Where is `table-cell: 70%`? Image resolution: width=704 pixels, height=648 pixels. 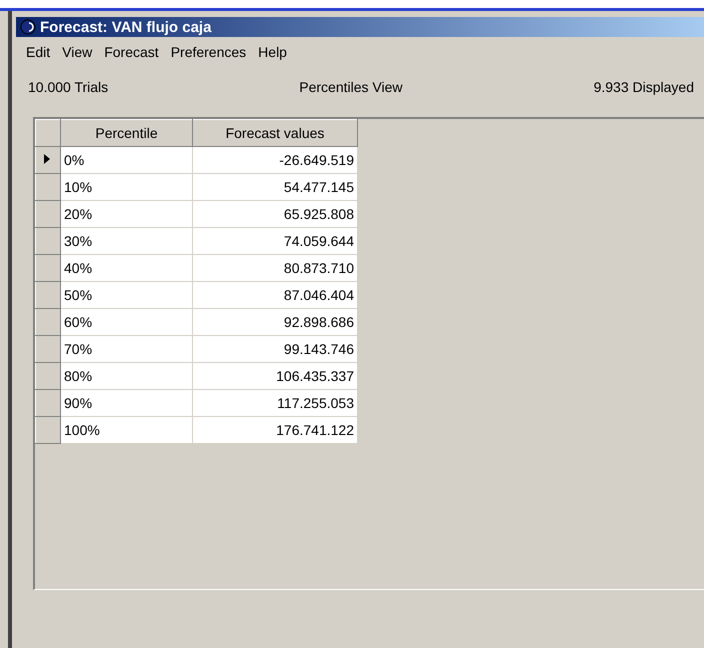 table-cell: 70% is located at coordinates (126, 349).